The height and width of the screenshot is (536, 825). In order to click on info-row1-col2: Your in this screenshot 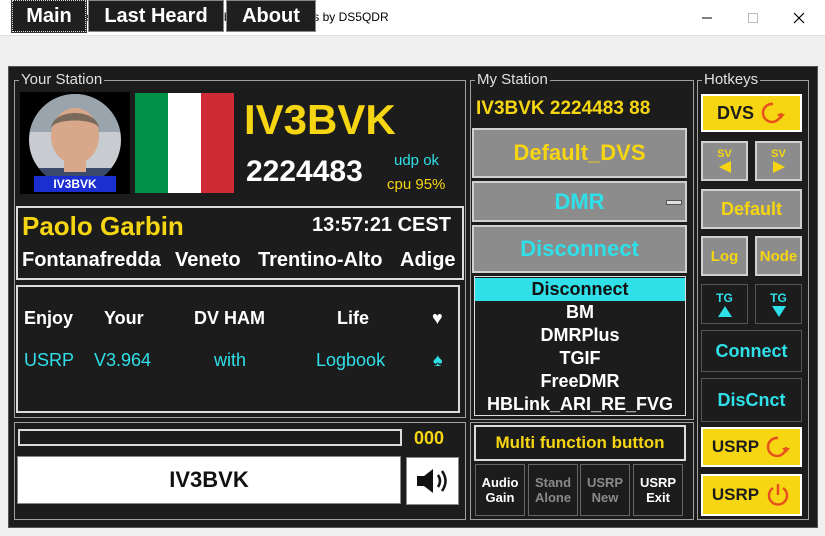, I will do `click(124, 318)`.